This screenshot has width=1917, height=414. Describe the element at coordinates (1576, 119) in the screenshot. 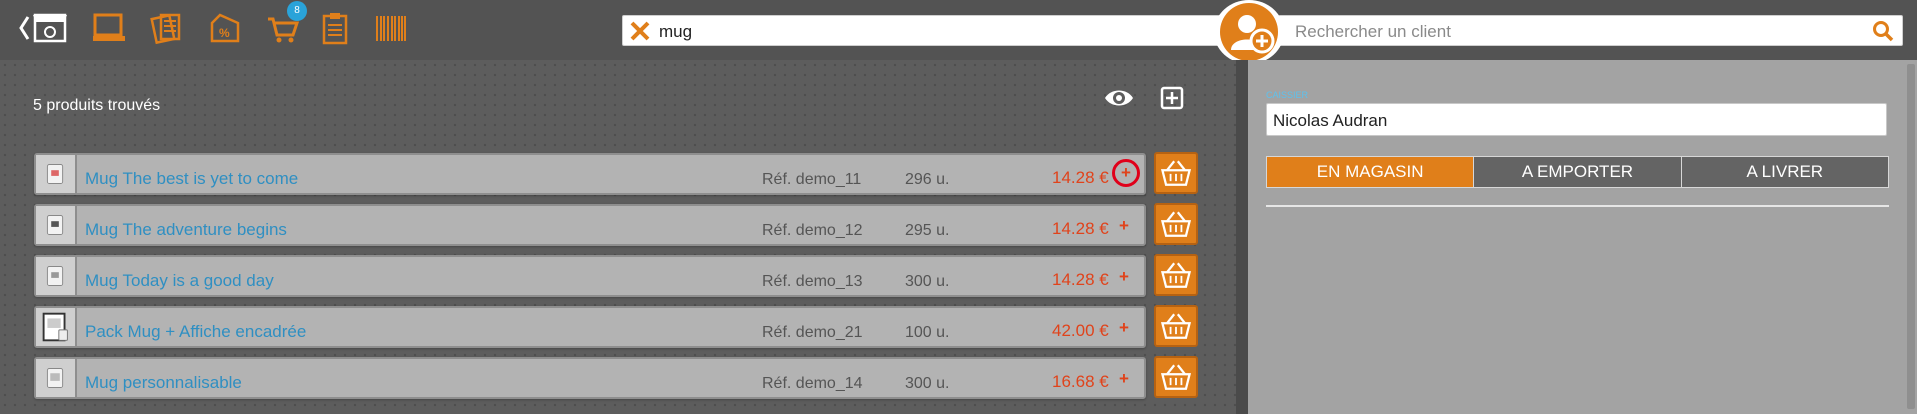

I see `cashier-field: Nicolas Audran` at that location.